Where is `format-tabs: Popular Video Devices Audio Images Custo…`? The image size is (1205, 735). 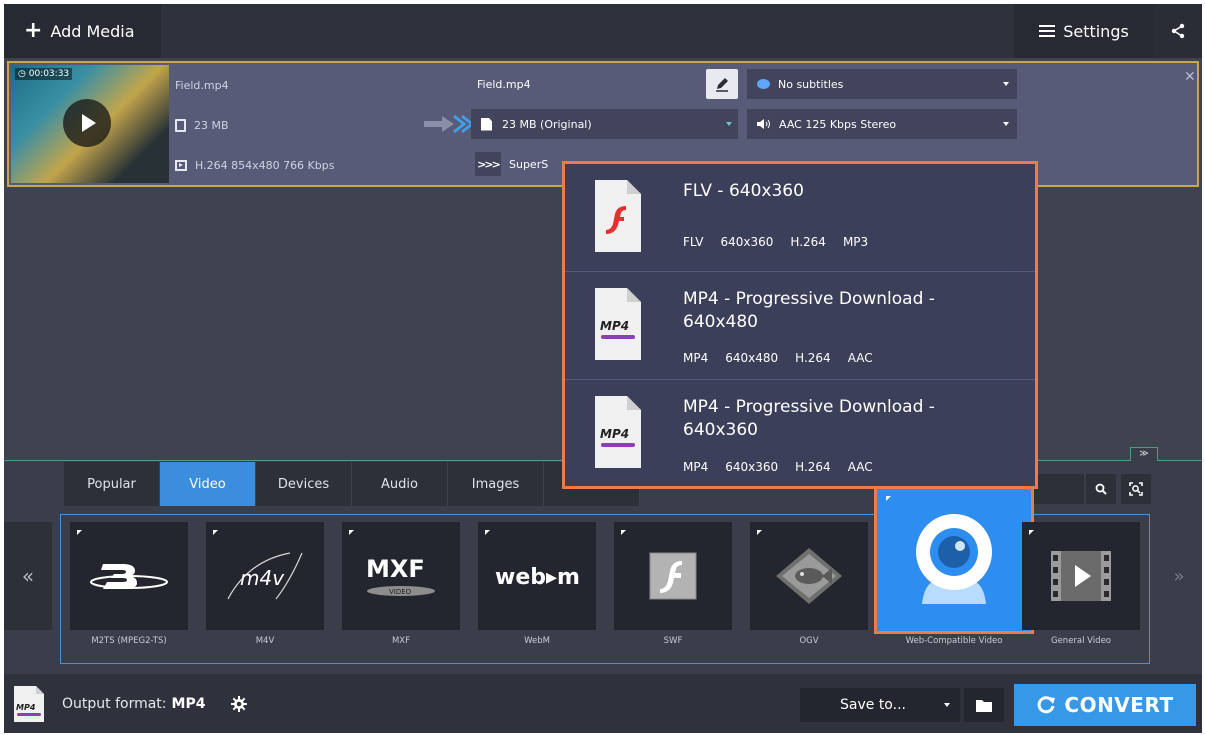
format-tabs: Popular Video Devices Audio Images Custo… is located at coordinates (352, 484).